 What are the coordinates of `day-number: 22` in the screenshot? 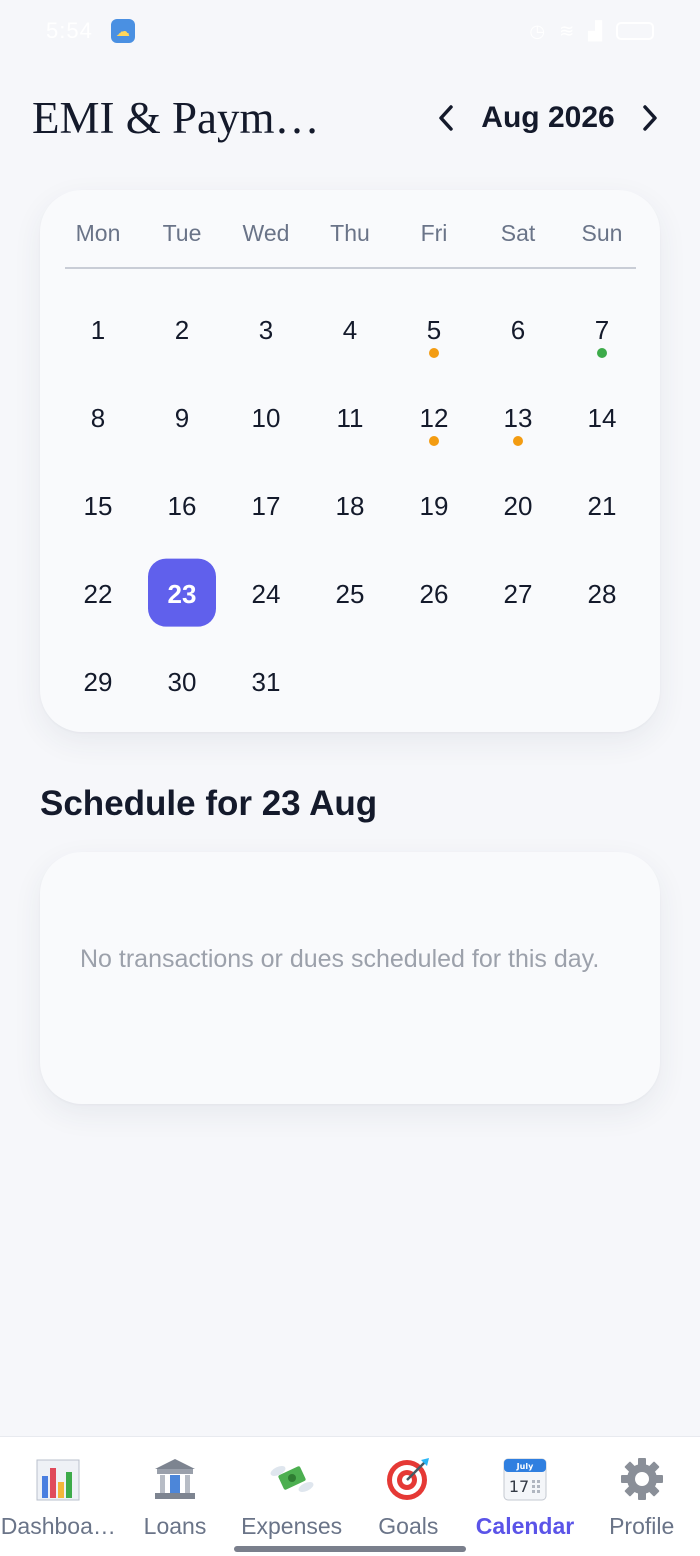 It's located at (98, 593).